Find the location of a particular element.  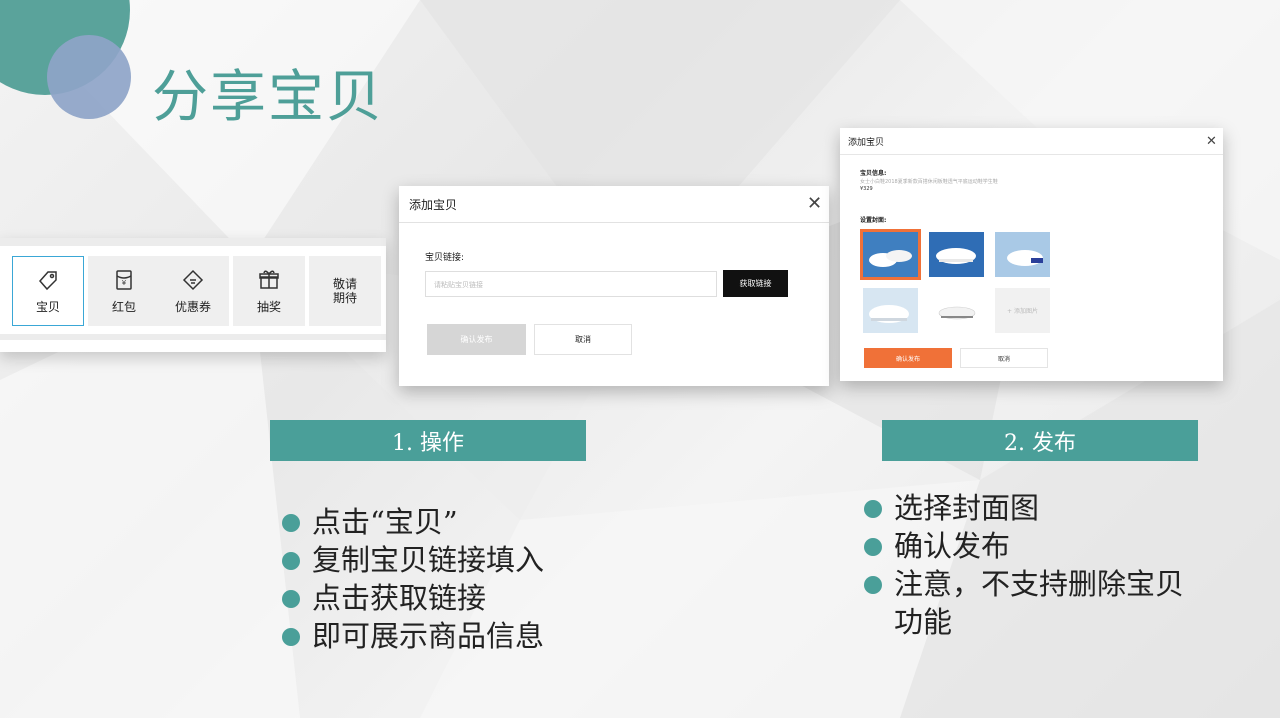

bullet-text: 确认发布 is located at coordinates (952, 546).